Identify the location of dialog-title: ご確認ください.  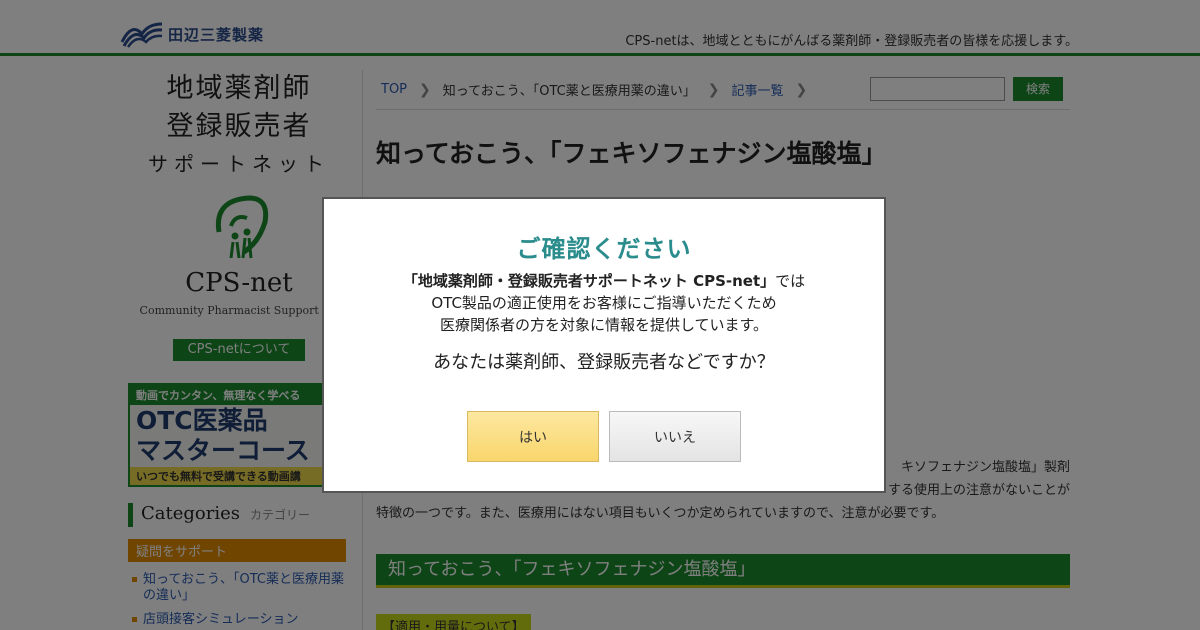
(604, 249).